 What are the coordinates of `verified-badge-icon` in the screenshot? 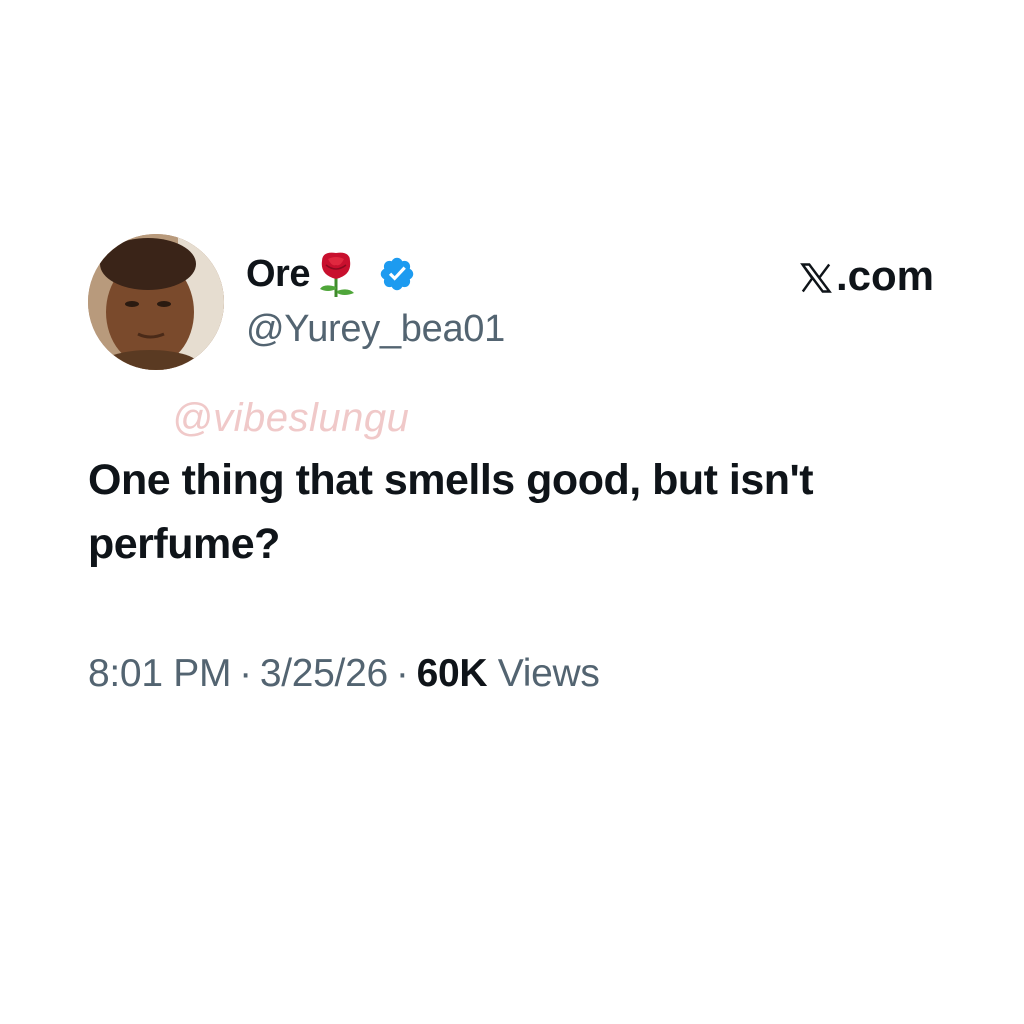 It's located at (397, 274).